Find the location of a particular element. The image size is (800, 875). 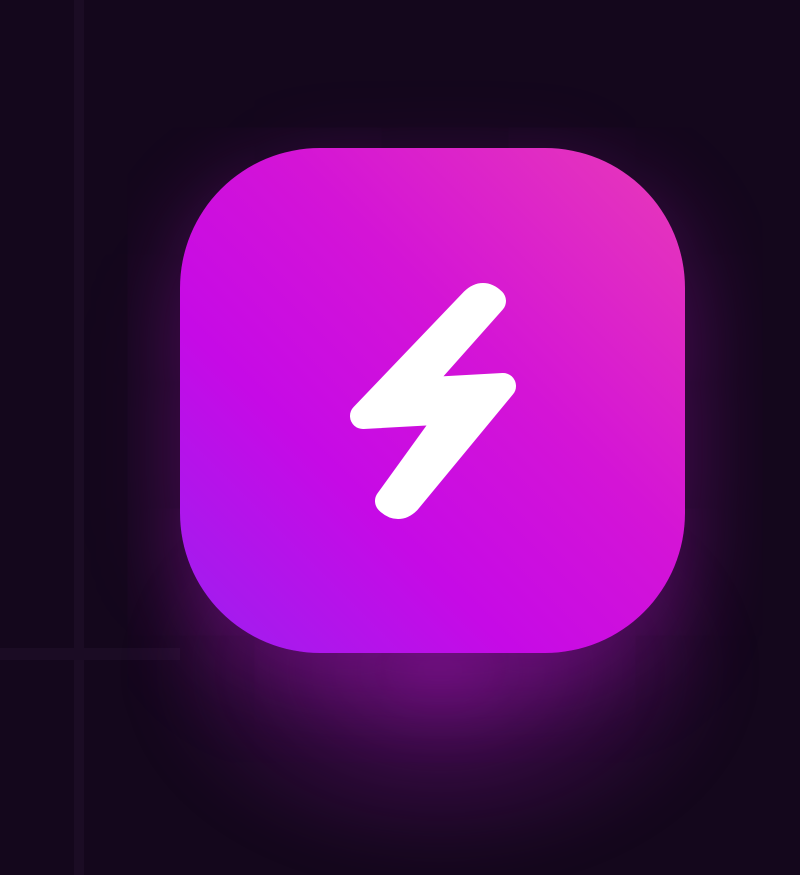

lightning-bolt-icon is located at coordinates (432, 400).